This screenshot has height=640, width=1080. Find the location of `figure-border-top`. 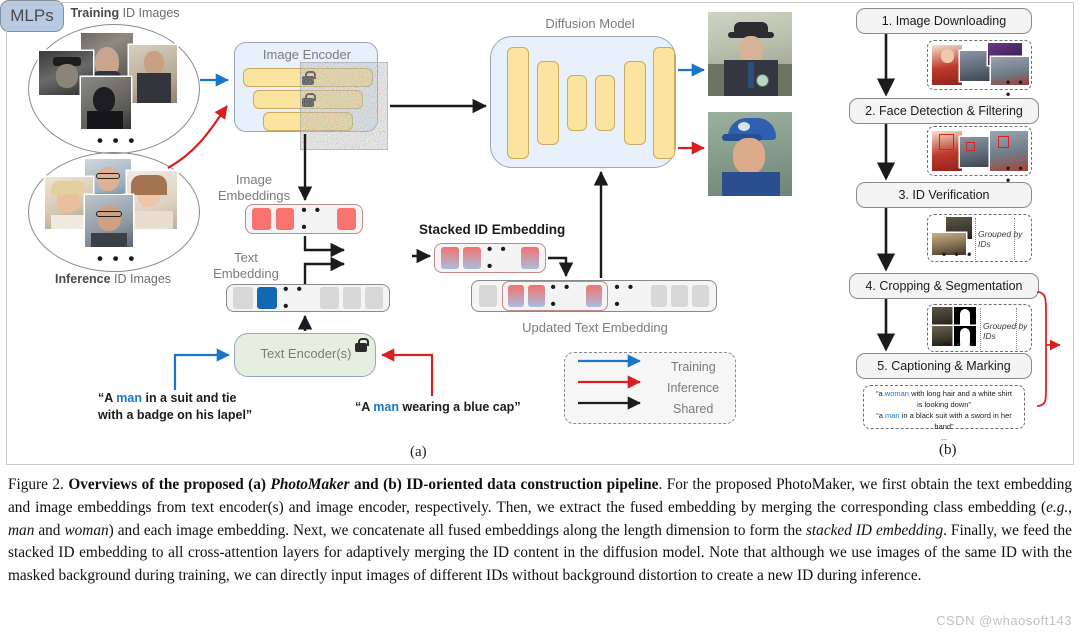

figure-border-top is located at coordinates (540, 2).